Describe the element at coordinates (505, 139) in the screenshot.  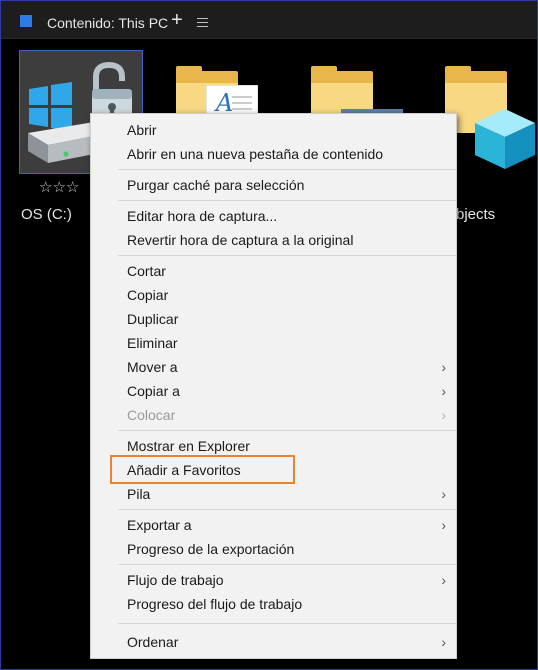
I see `3d-cube-icon` at that location.